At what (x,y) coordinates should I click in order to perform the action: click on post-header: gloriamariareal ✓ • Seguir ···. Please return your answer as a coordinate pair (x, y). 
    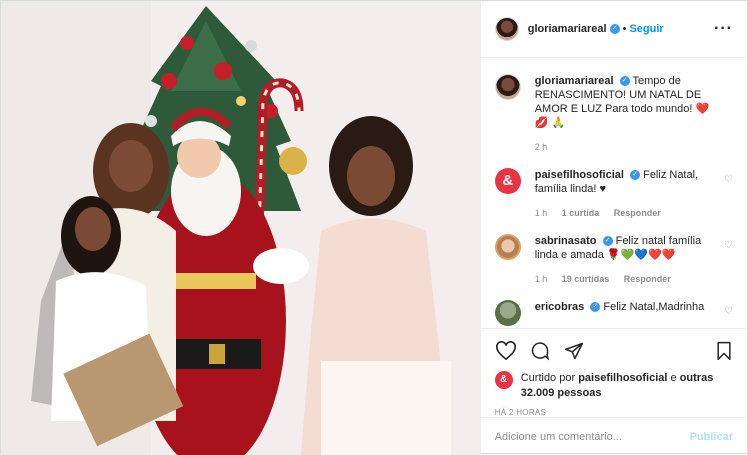
    Looking at the image, I should click on (613, 29).